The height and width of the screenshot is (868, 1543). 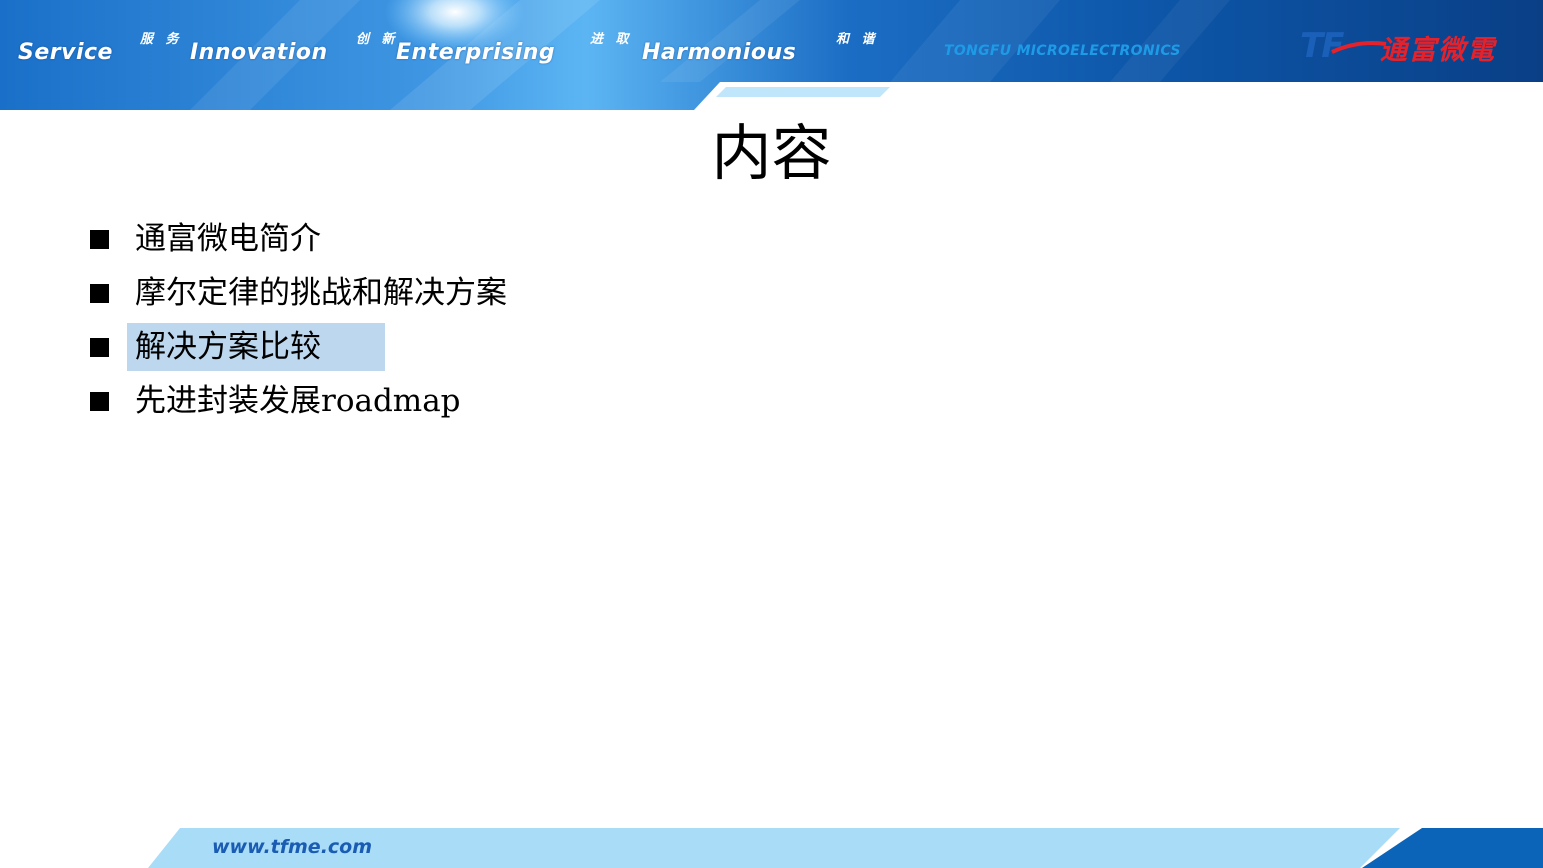 I want to click on agenda-item-label: 先进封装发展roadmap, so click(x=298, y=401).